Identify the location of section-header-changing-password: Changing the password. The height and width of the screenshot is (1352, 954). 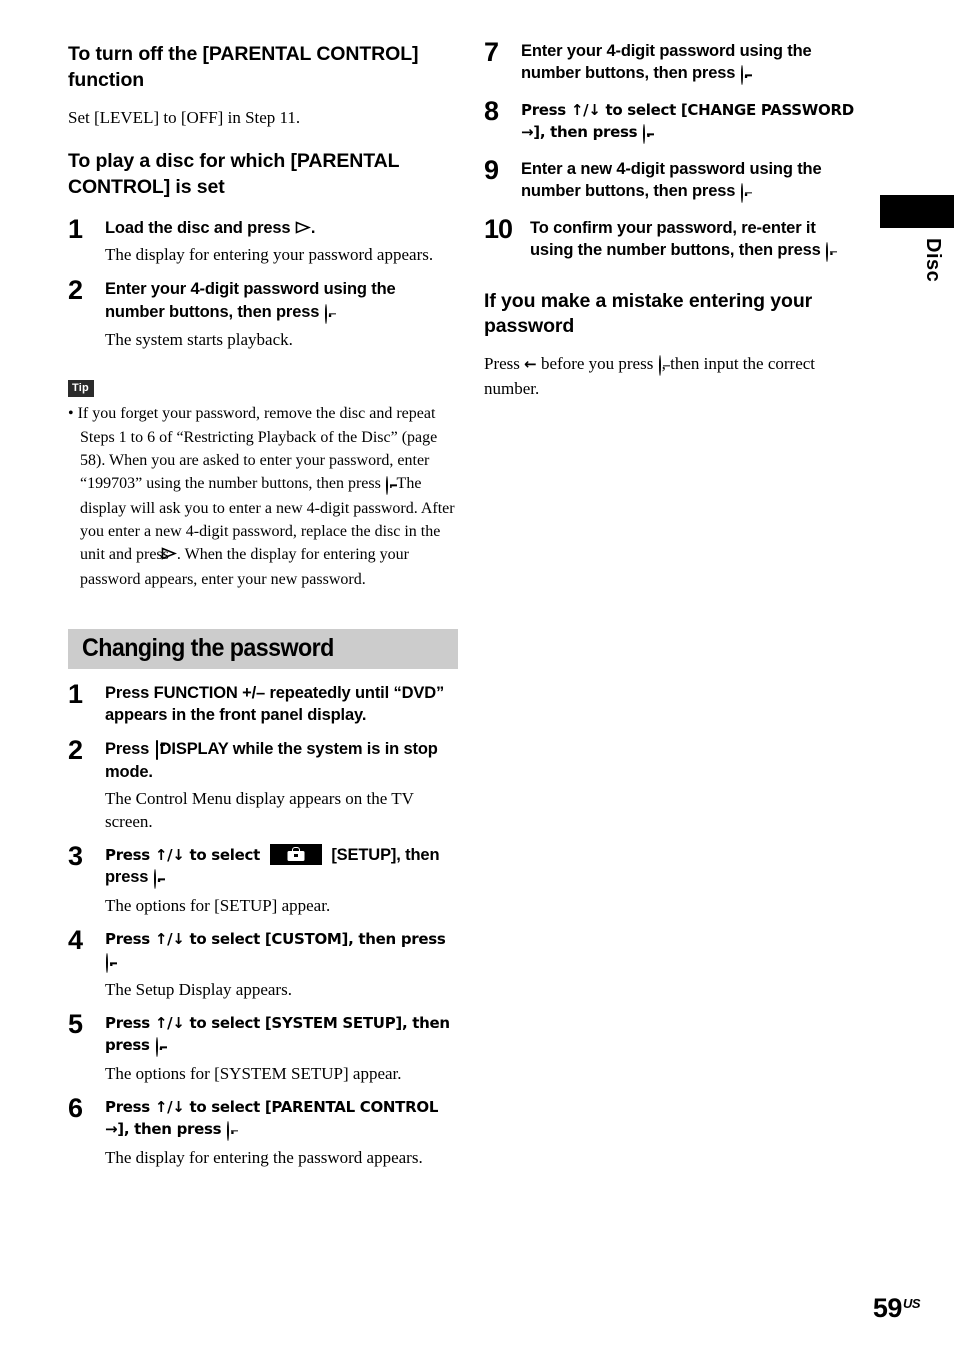
(263, 648).